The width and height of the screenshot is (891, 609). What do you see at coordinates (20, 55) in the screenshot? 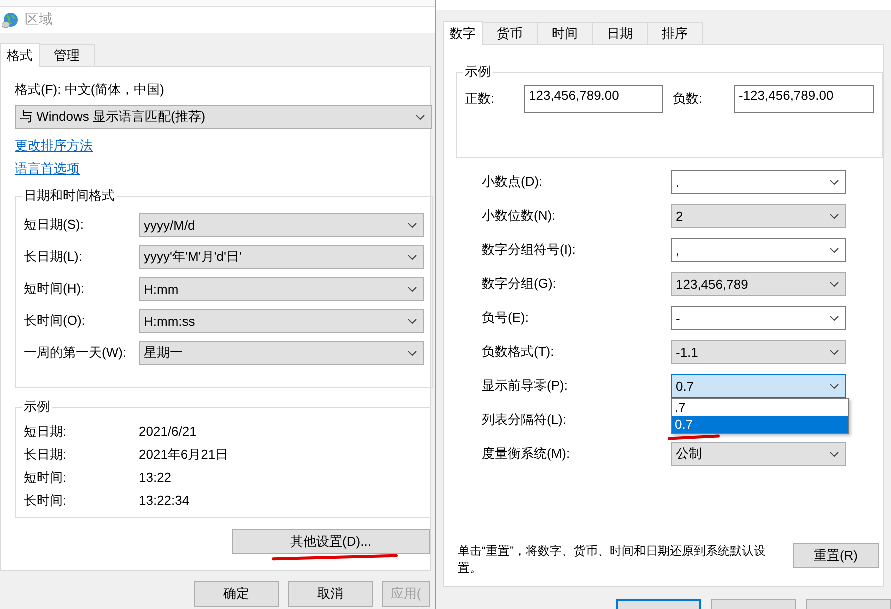
I see `tab: 格式` at bounding box center [20, 55].